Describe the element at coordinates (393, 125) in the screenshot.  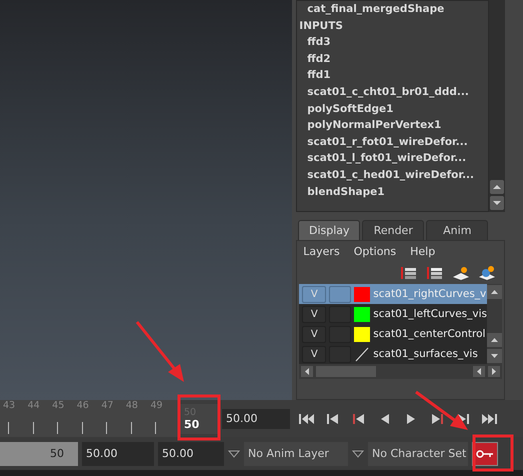
I see `outliner-item: polyNormalPerVertex1` at that location.